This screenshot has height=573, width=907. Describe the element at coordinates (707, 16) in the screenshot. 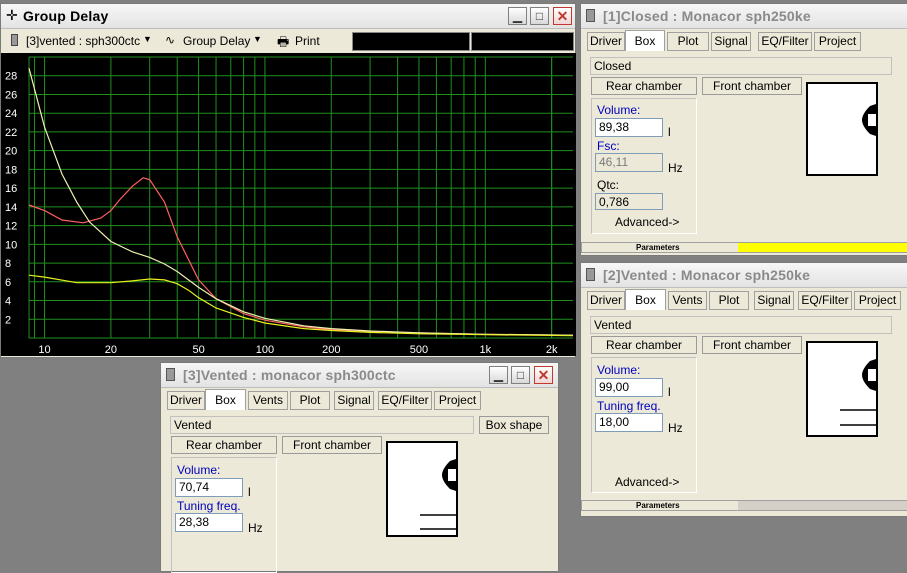

I see `window-title: [1]Closed : Monacor sph250ke` at that location.